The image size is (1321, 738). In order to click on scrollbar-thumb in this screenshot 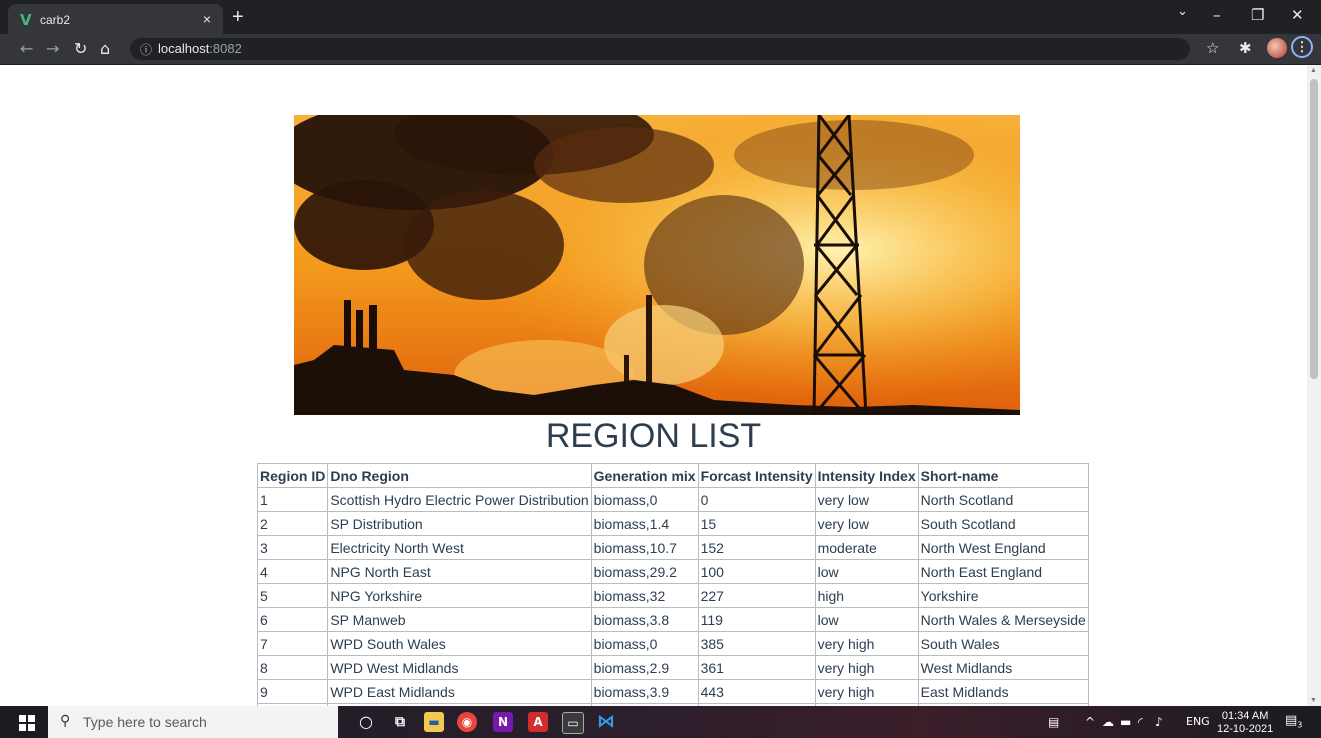, I will do `click(1314, 229)`.